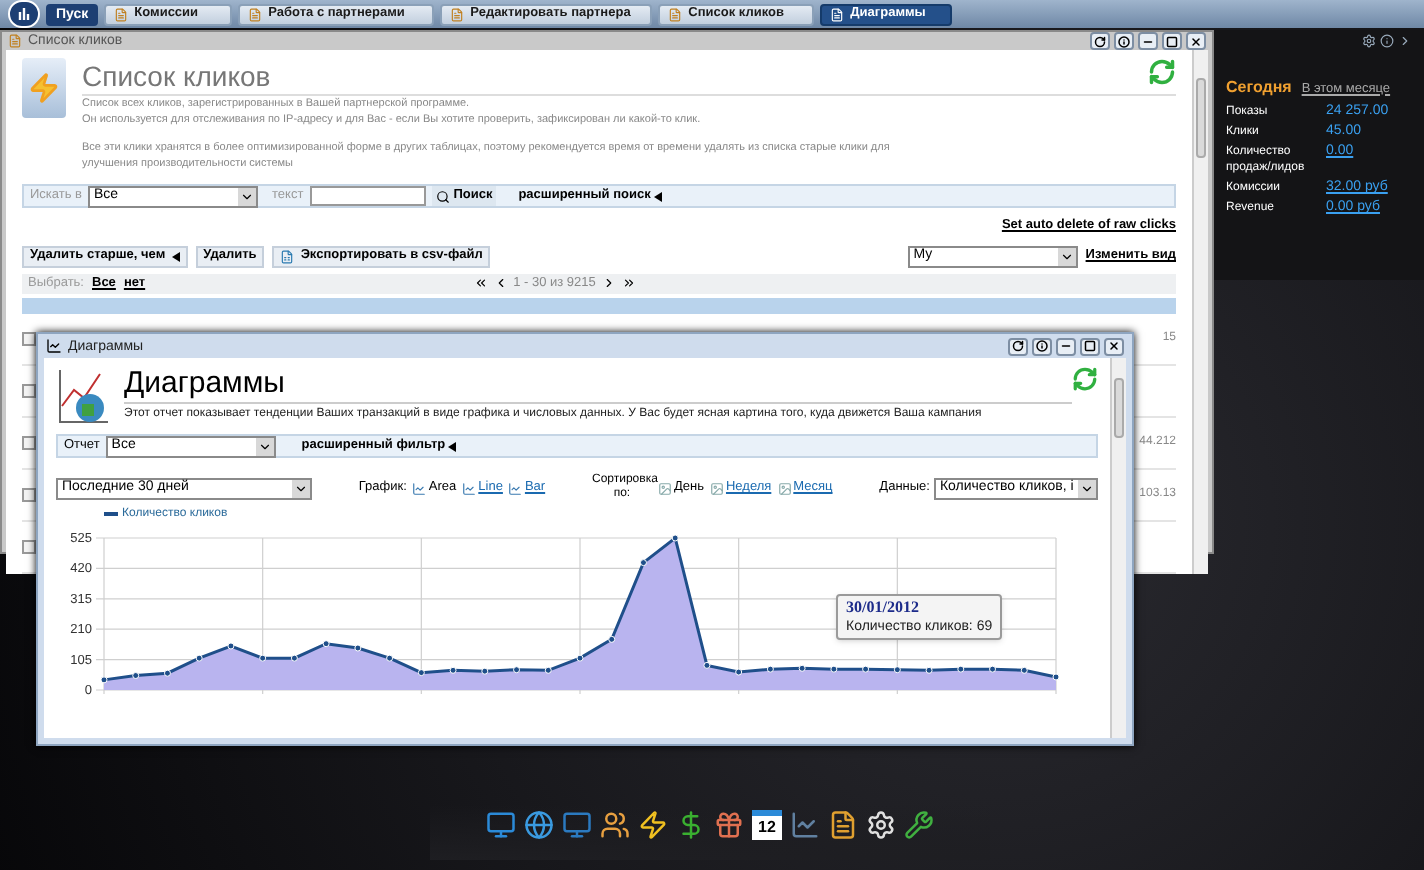 The image size is (1424, 870). What do you see at coordinates (598, 385) in the screenshot?
I see `page-heading: Диаграммы` at bounding box center [598, 385].